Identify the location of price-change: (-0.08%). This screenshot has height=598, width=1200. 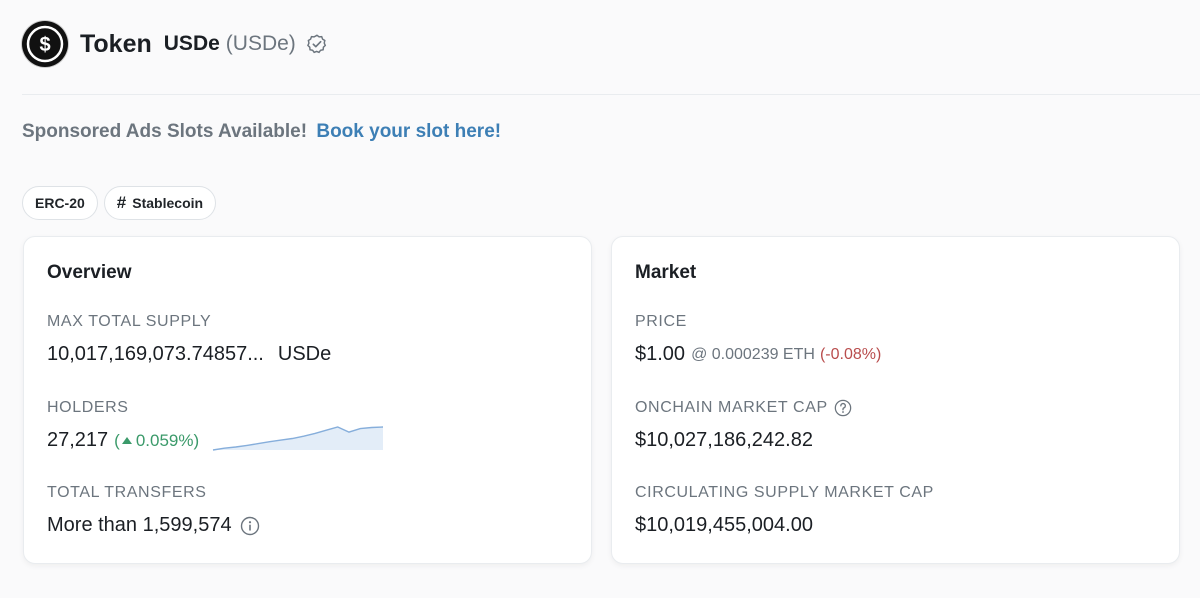
(850, 354).